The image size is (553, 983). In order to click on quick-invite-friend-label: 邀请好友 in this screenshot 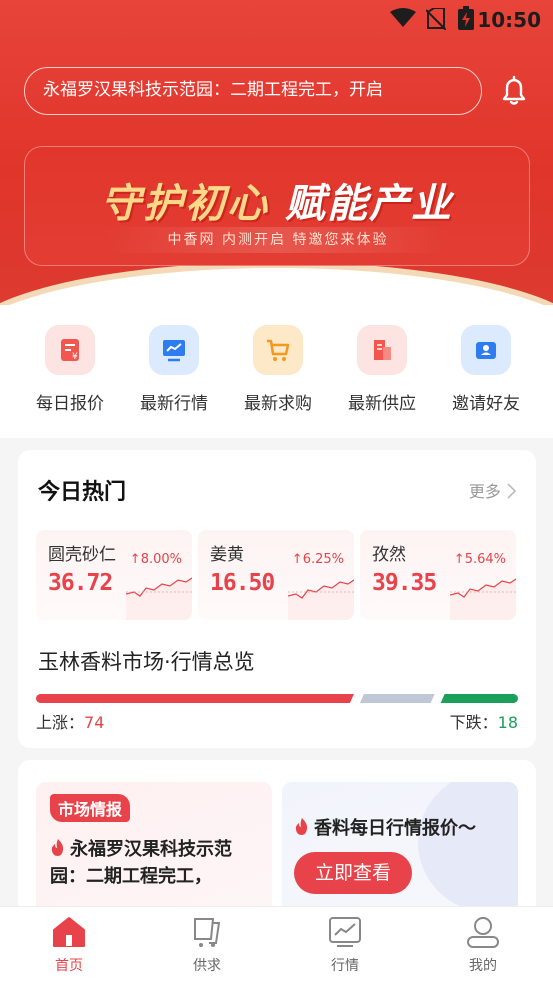, I will do `click(486, 404)`.